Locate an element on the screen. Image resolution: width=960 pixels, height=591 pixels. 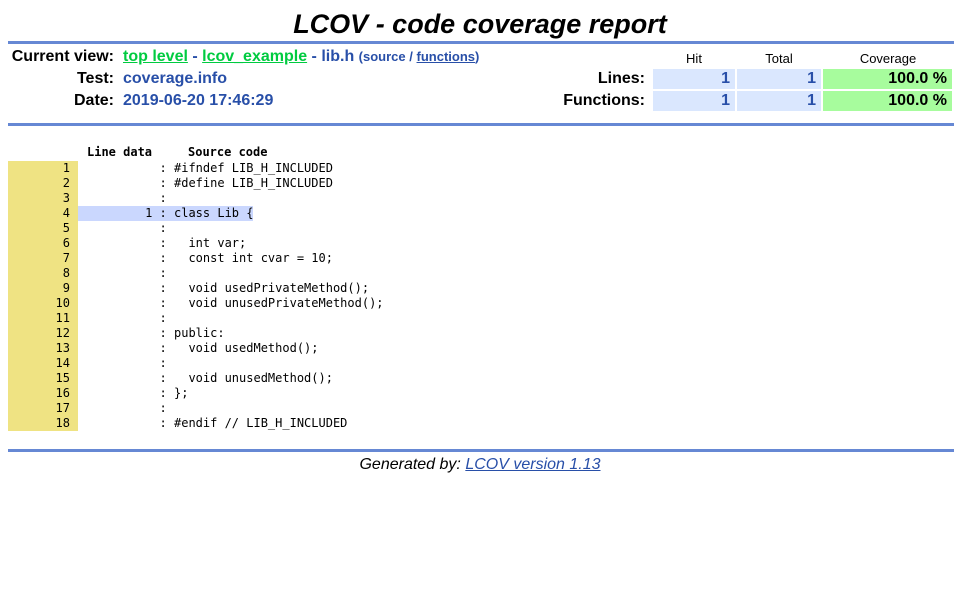
breadcrumb-top-level-link: top level is located at coordinates (155, 56).